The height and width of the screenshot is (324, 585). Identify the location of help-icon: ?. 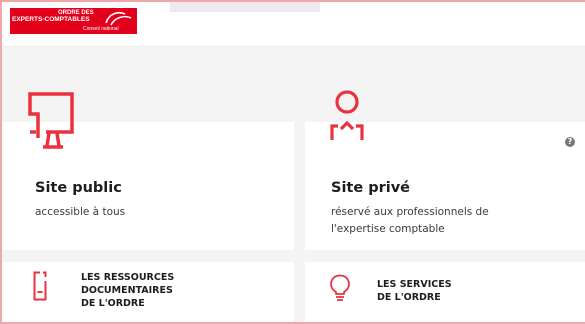
(570, 142).